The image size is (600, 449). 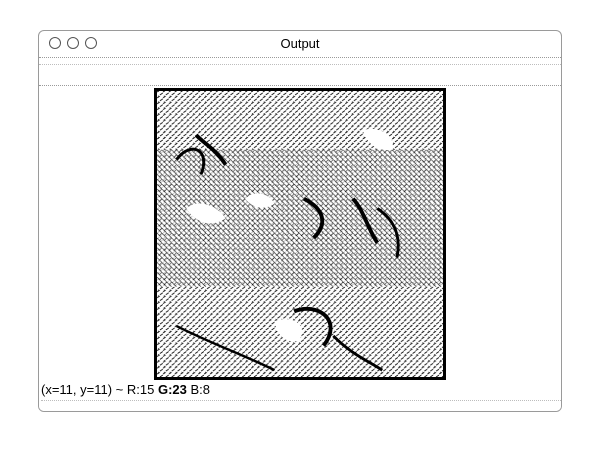 What do you see at coordinates (140, 389) in the screenshot?
I see `red-value: R:15` at bounding box center [140, 389].